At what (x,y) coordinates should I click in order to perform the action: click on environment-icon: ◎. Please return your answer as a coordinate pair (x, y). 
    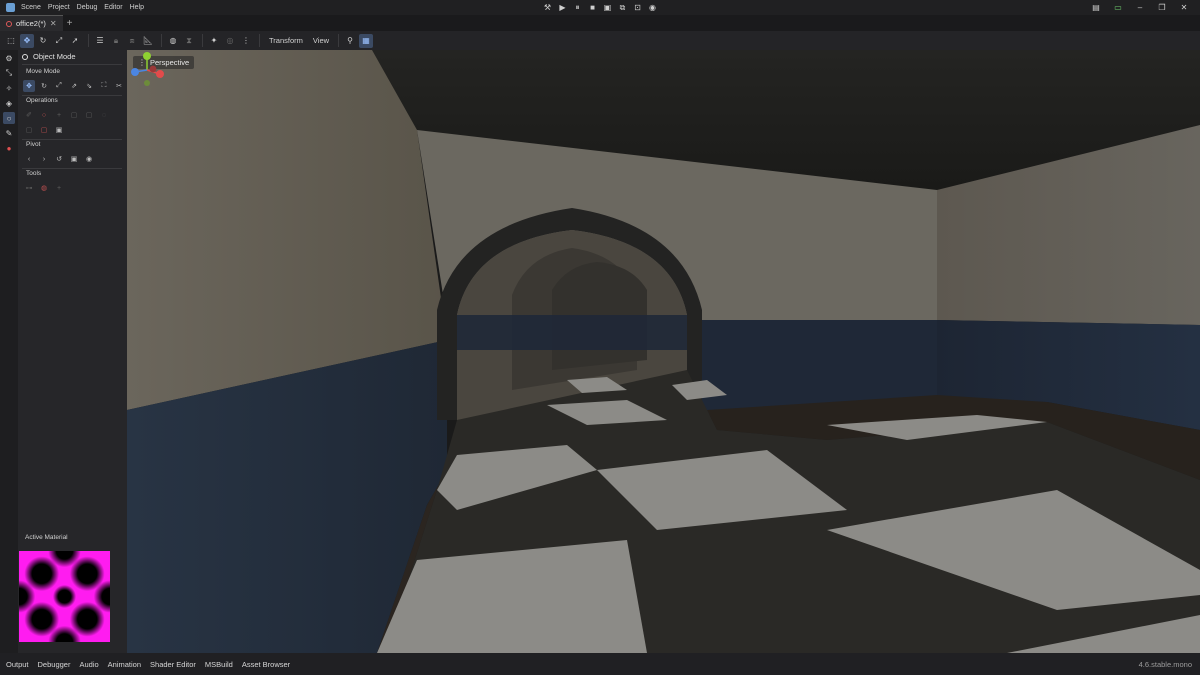
    Looking at the image, I should click on (230, 41).